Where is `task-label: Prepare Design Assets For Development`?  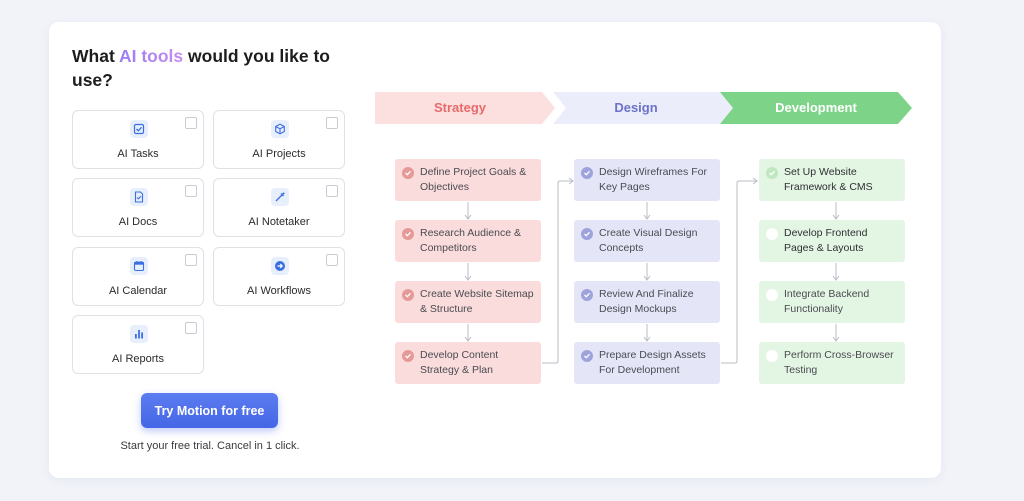
task-label: Prepare Design Assets For Development is located at coordinates (652, 362).